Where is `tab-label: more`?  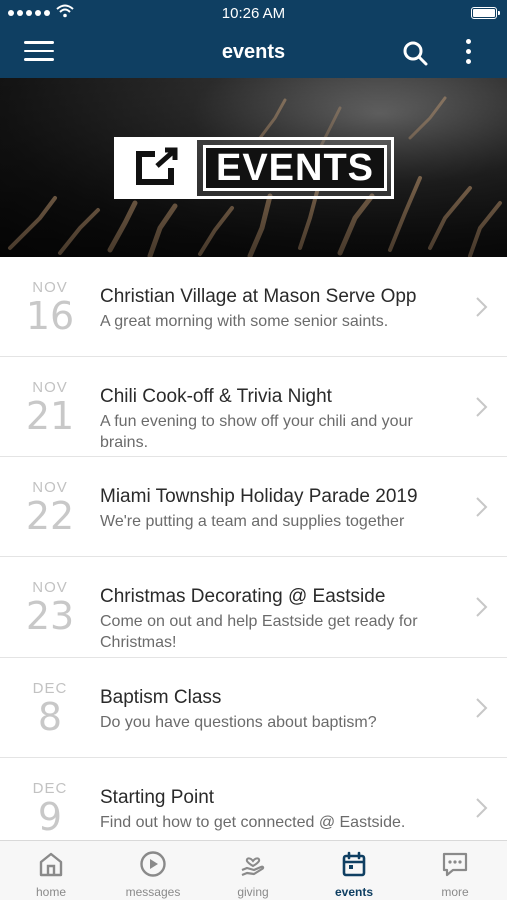
tab-label: more is located at coordinates (455, 892).